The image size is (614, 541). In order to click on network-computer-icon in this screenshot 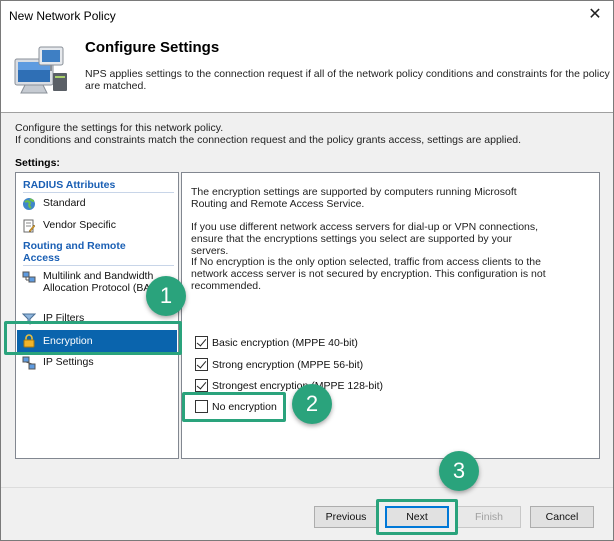, I will do `click(40, 70)`.